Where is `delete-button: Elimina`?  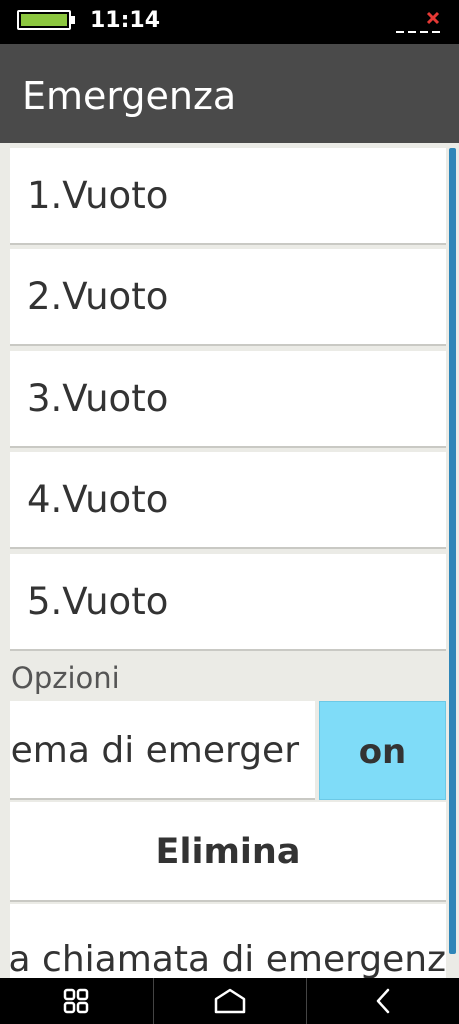
delete-button: Elimina is located at coordinates (228, 852).